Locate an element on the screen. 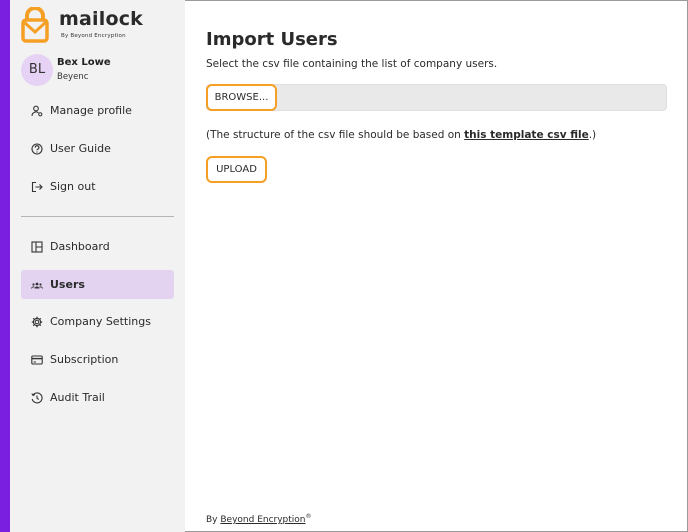 The image size is (688, 532). menu-item-manage-profile: Manage profile is located at coordinates (97, 110).